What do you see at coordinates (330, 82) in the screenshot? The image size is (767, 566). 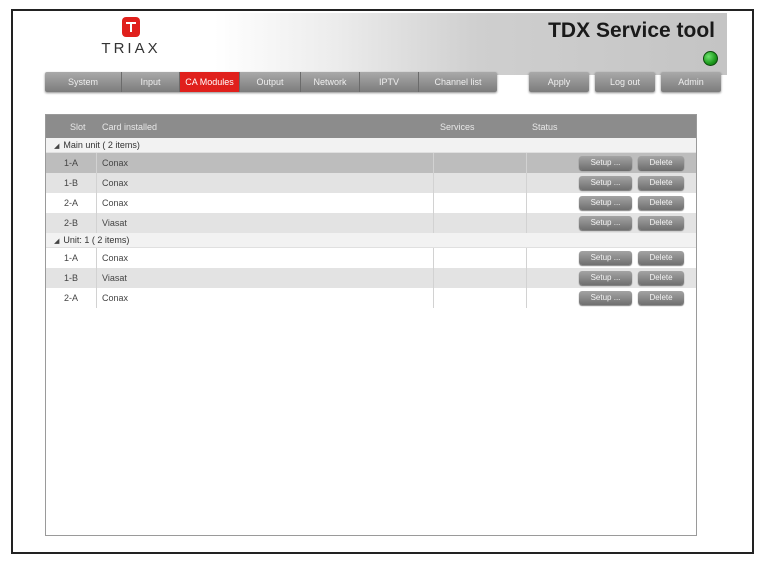 I see `tab-network: Network` at bounding box center [330, 82].